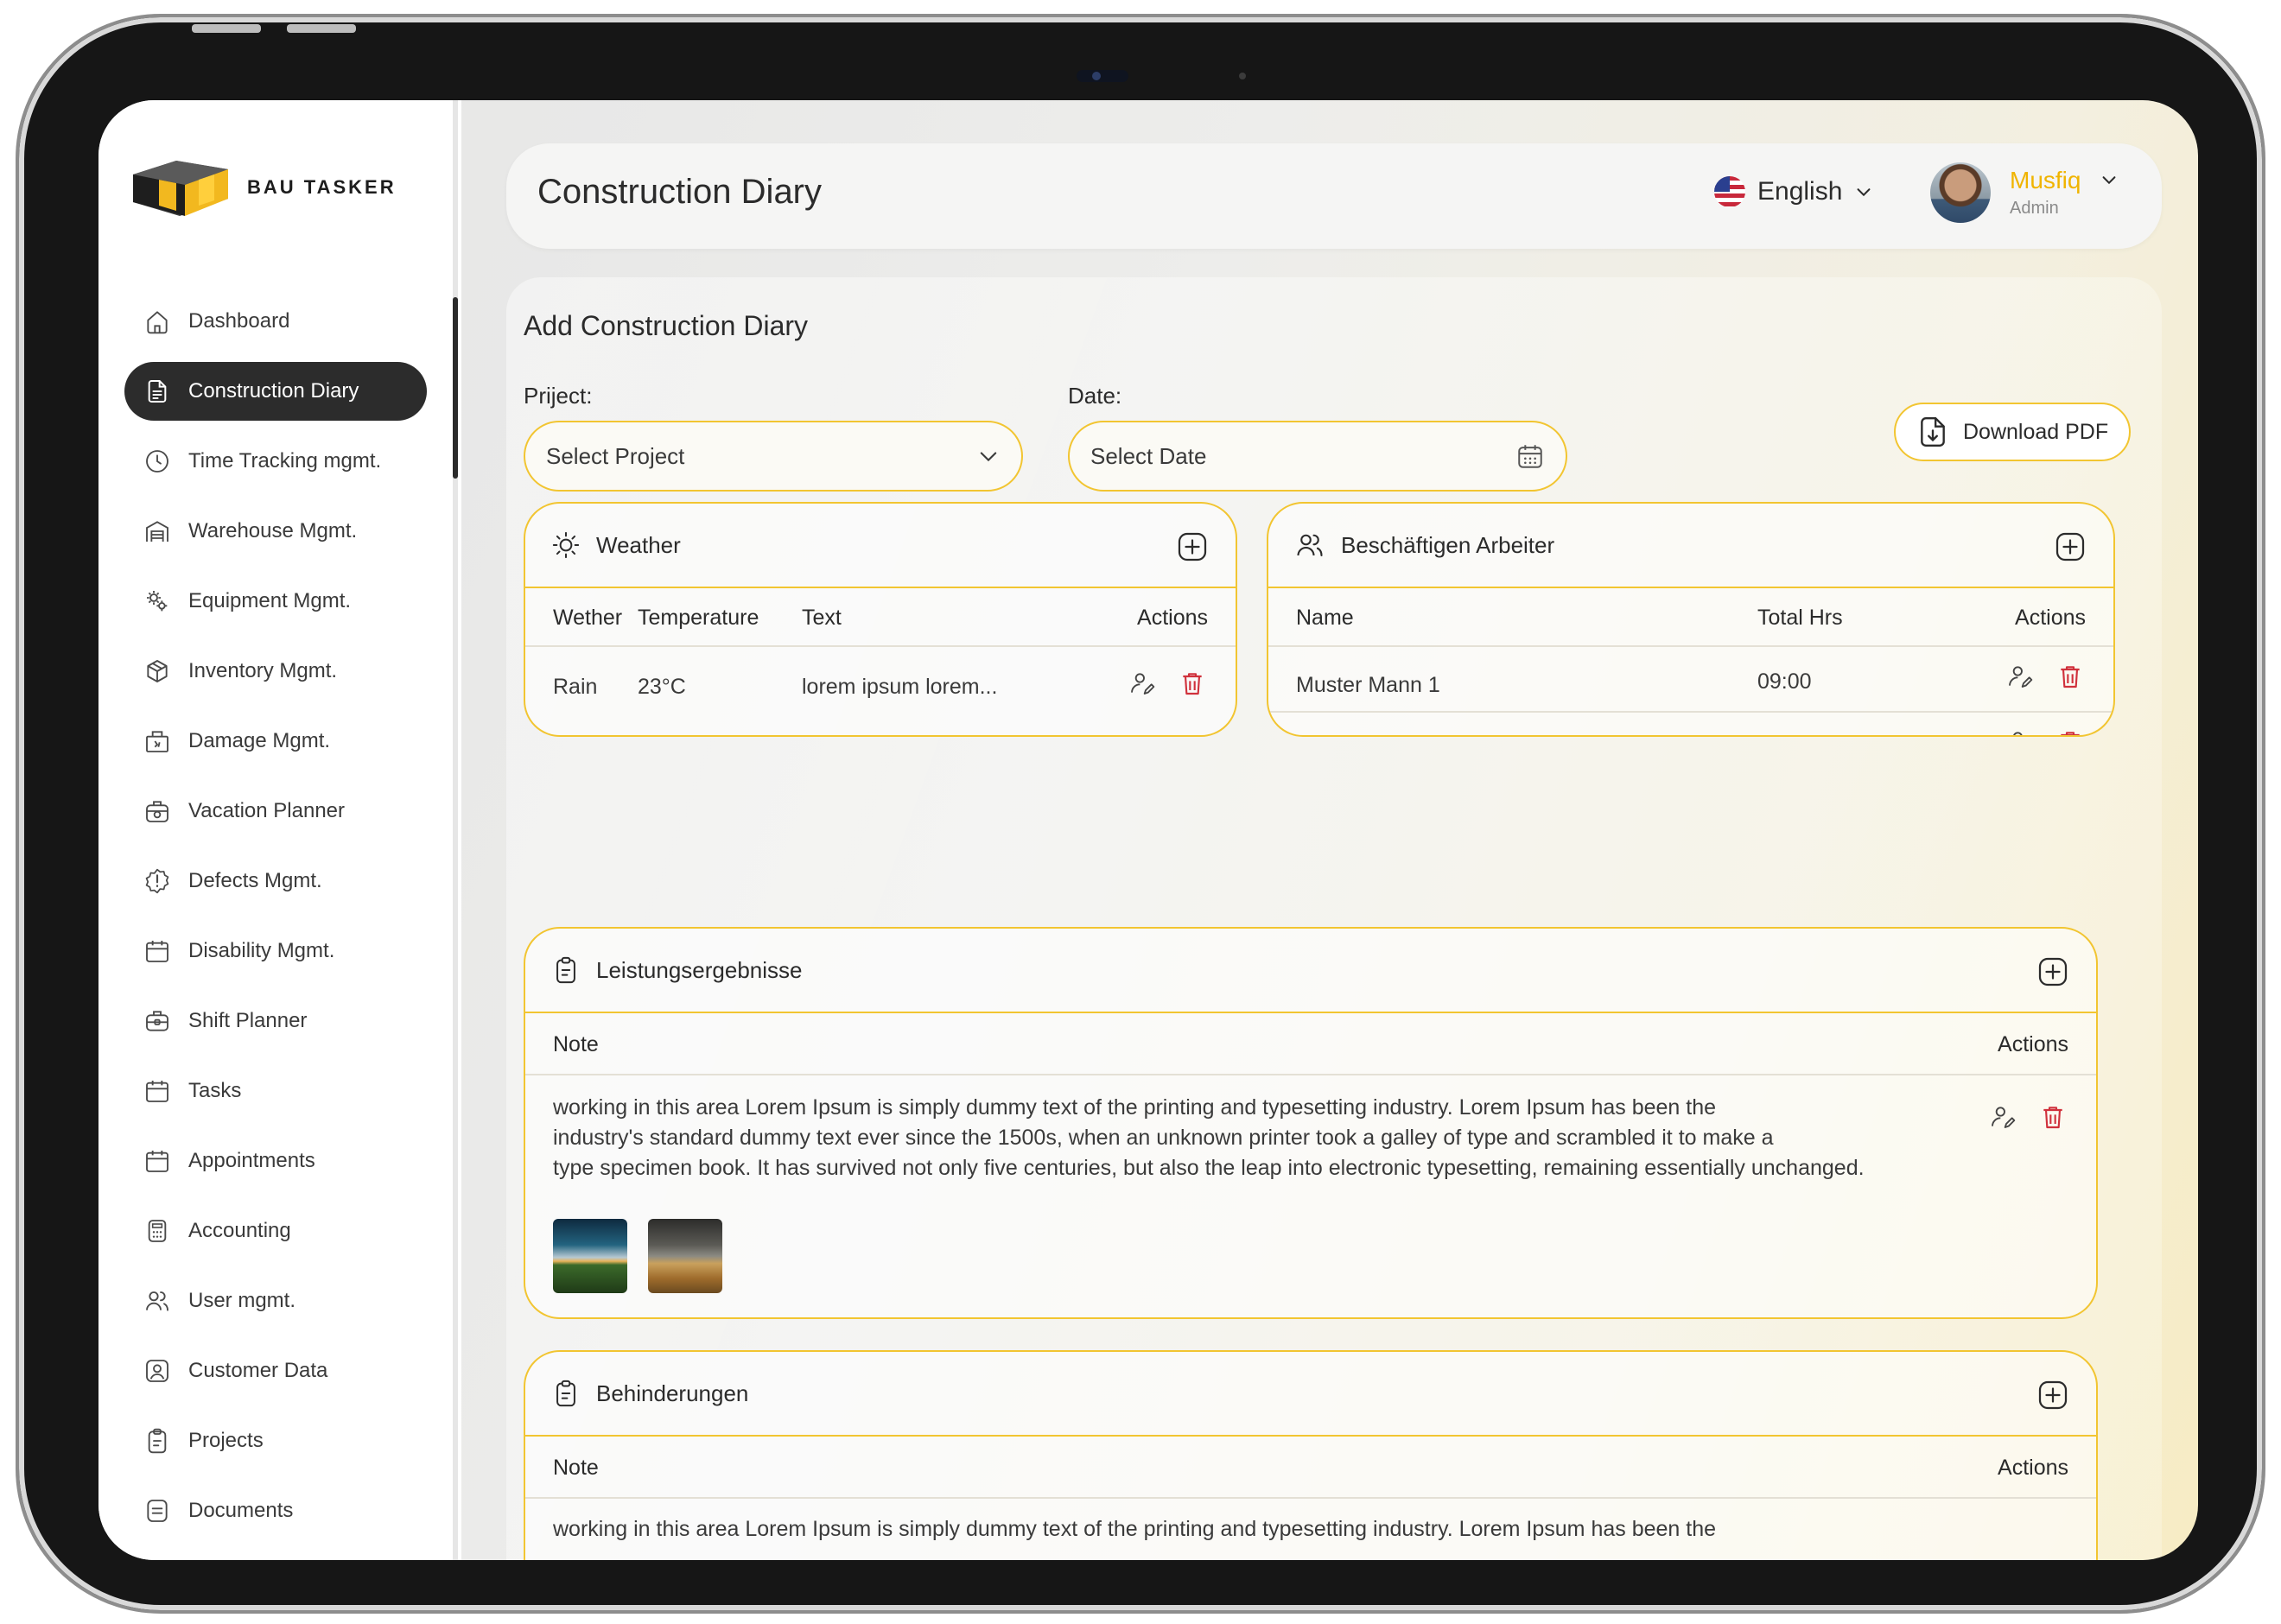 The image size is (2281, 1624). I want to click on sidebar-item-shift-planner: Shift Planner, so click(275, 1021).